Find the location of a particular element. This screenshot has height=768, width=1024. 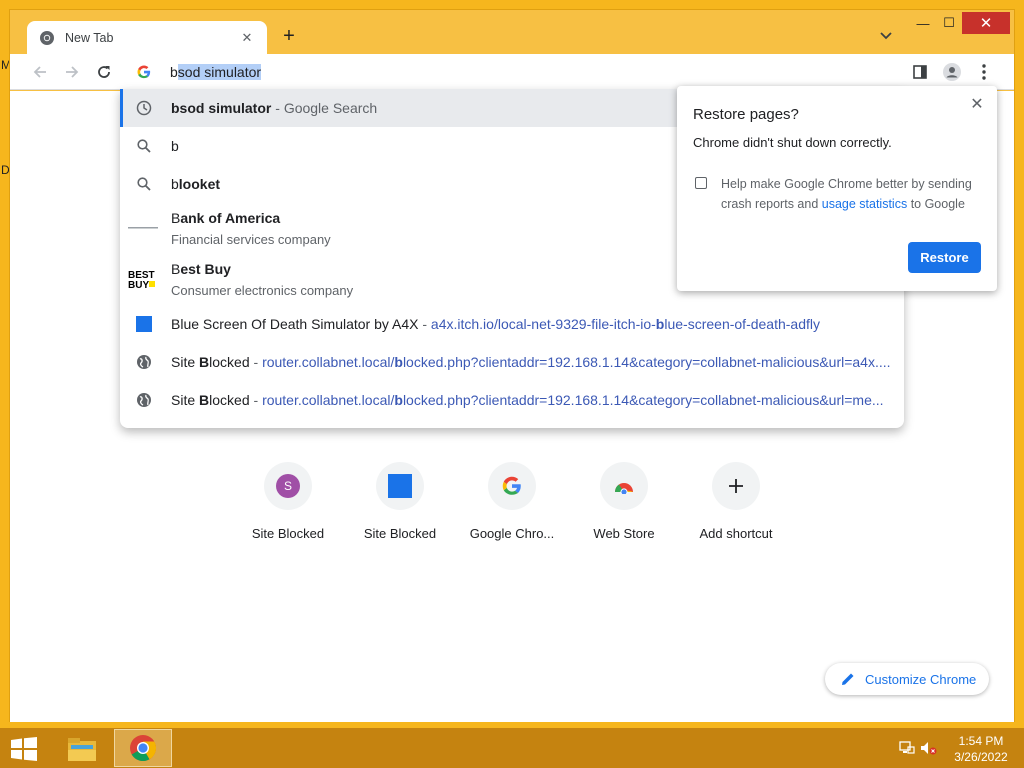

label-text: to Google is located at coordinates (936, 204).